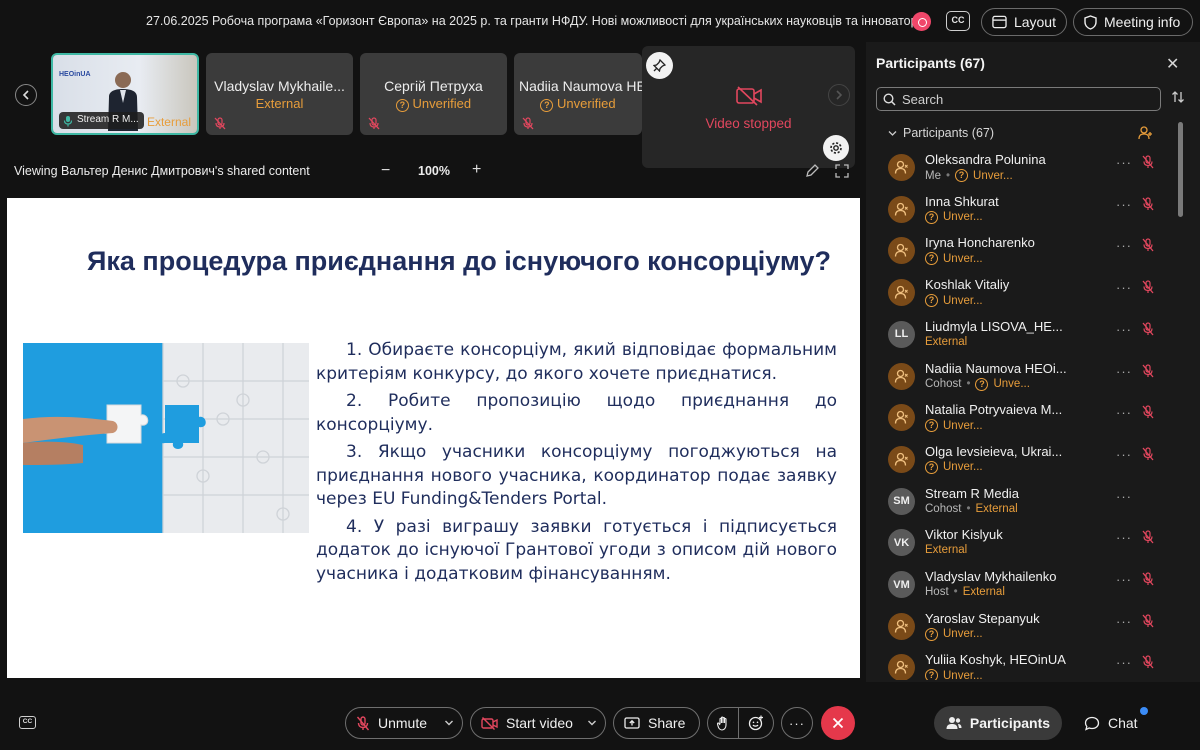 The image size is (1200, 750). I want to click on heoinua-logo: HEOinUA, so click(75, 74).